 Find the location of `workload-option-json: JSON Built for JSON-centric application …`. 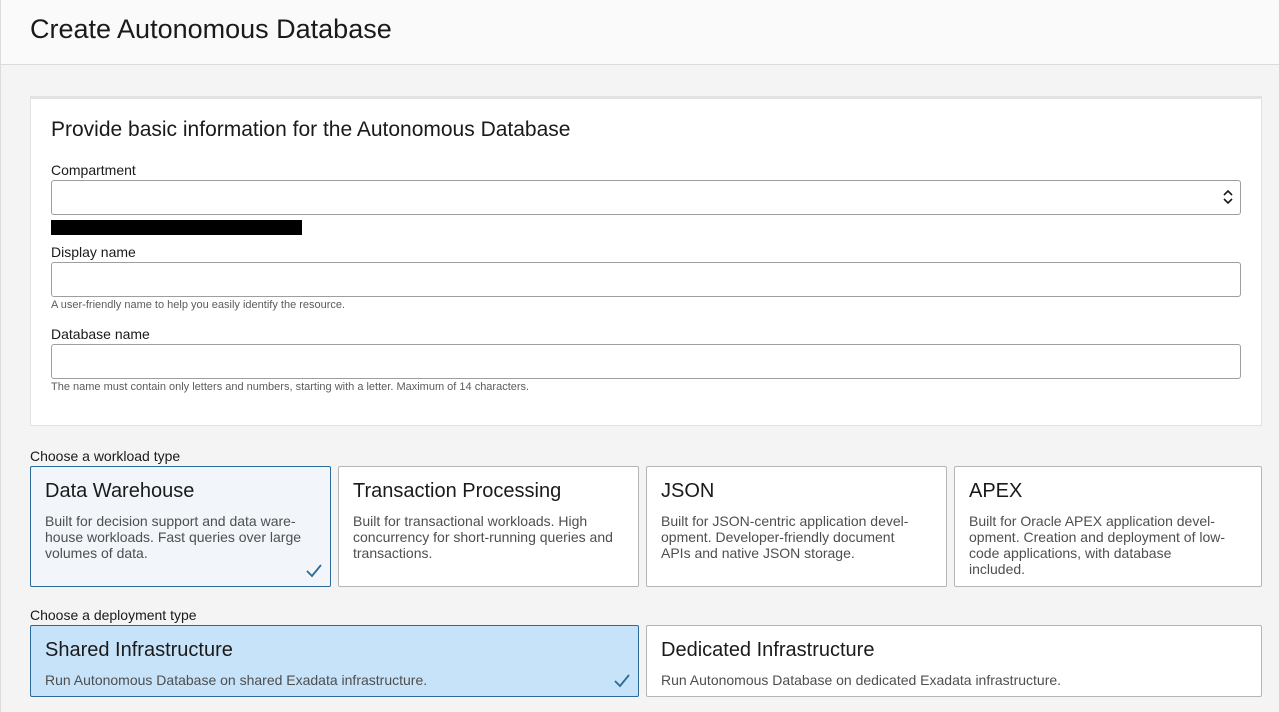

workload-option-json: JSON Built for JSON-centric application … is located at coordinates (796, 526).